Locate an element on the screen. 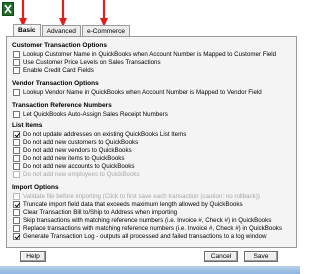 The height and width of the screenshot is (274, 320). option-no-add-employees: Do not add new employees to QuickBooks is located at coordinates (76, 174).